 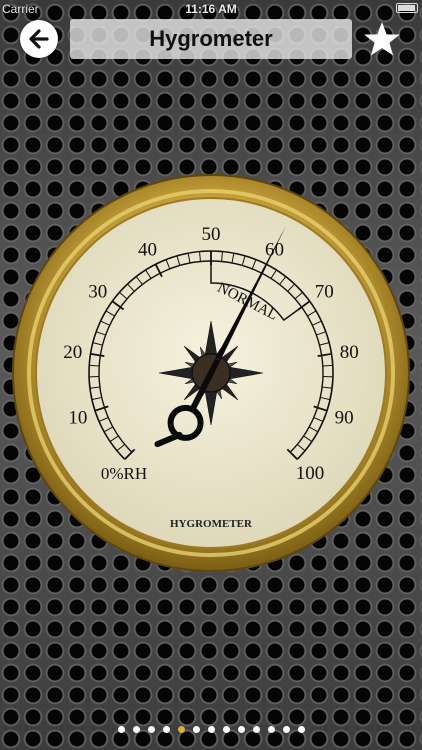 I want to click on brand-label: HYGROMETER, so click(x=211, y=524).